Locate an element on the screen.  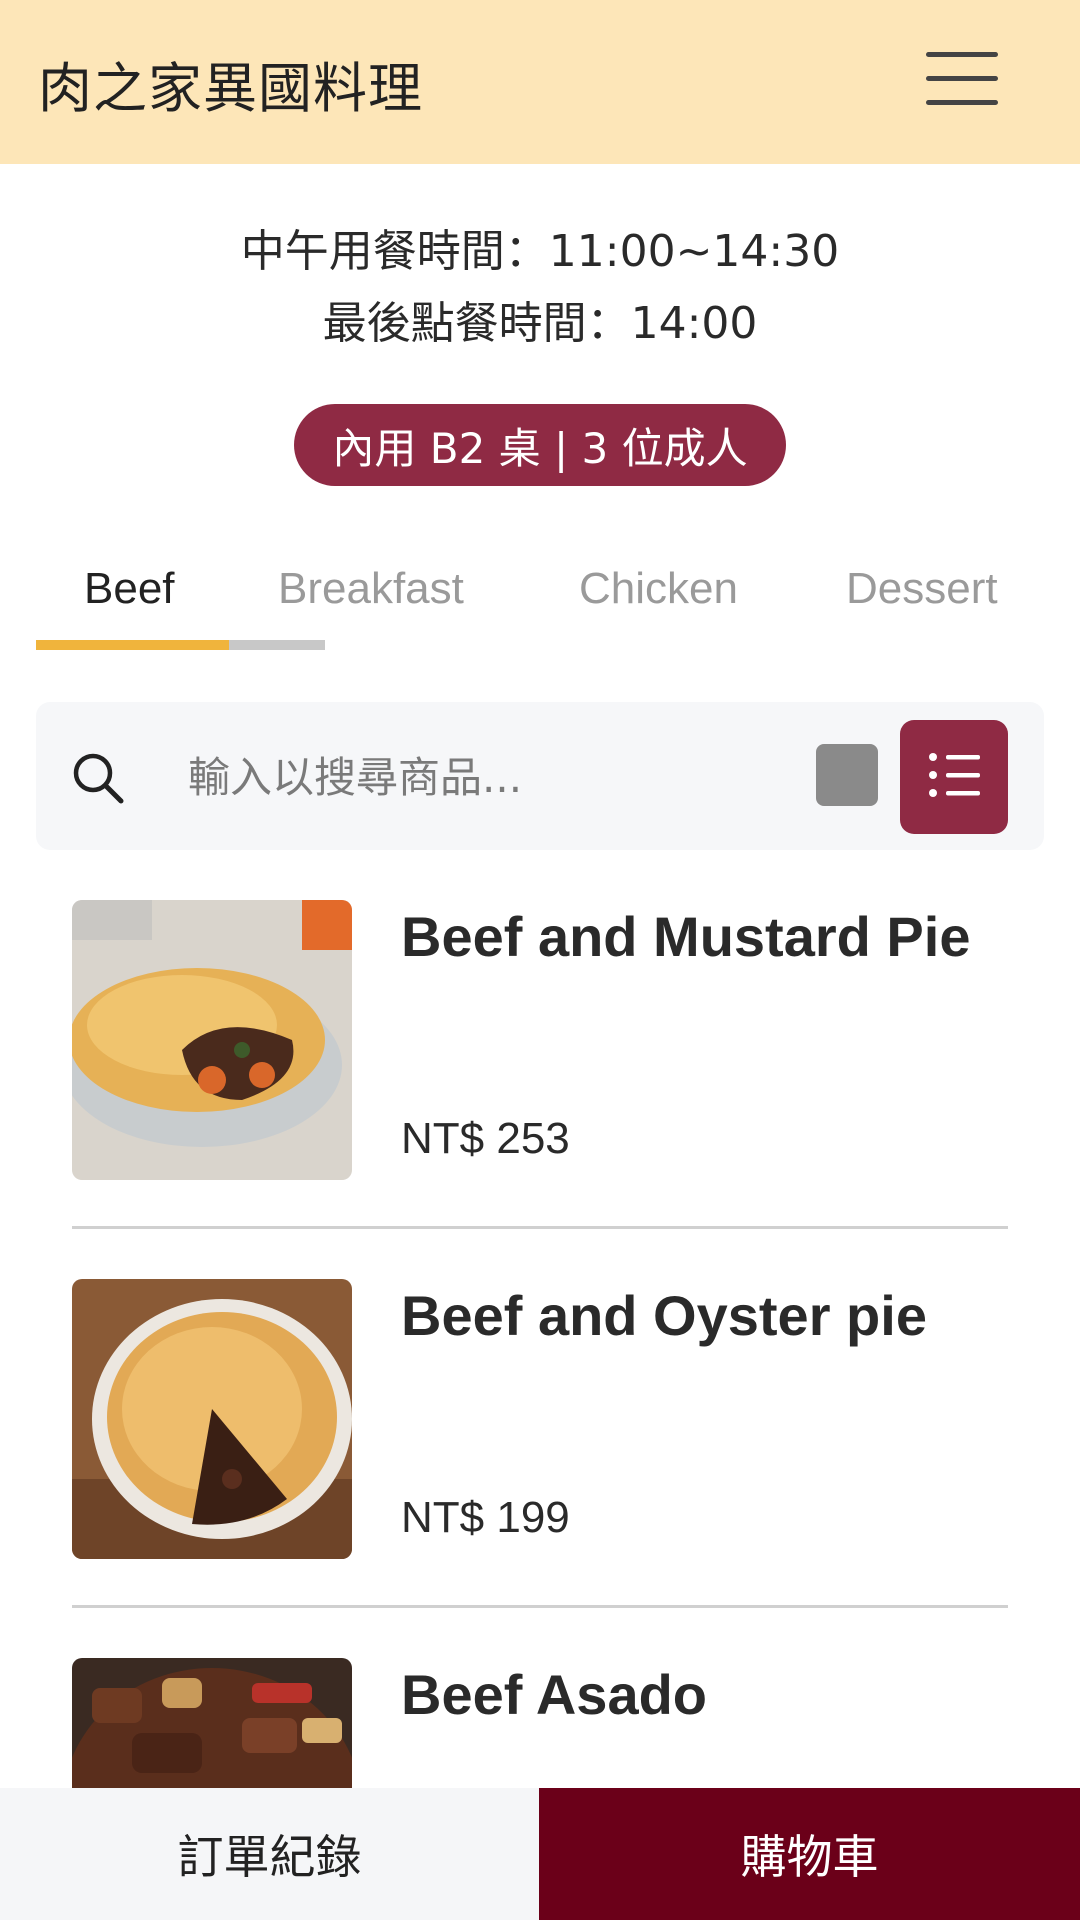
last-order-text: 最後點餐時間：14:00 is located at coordinates (540, 323).